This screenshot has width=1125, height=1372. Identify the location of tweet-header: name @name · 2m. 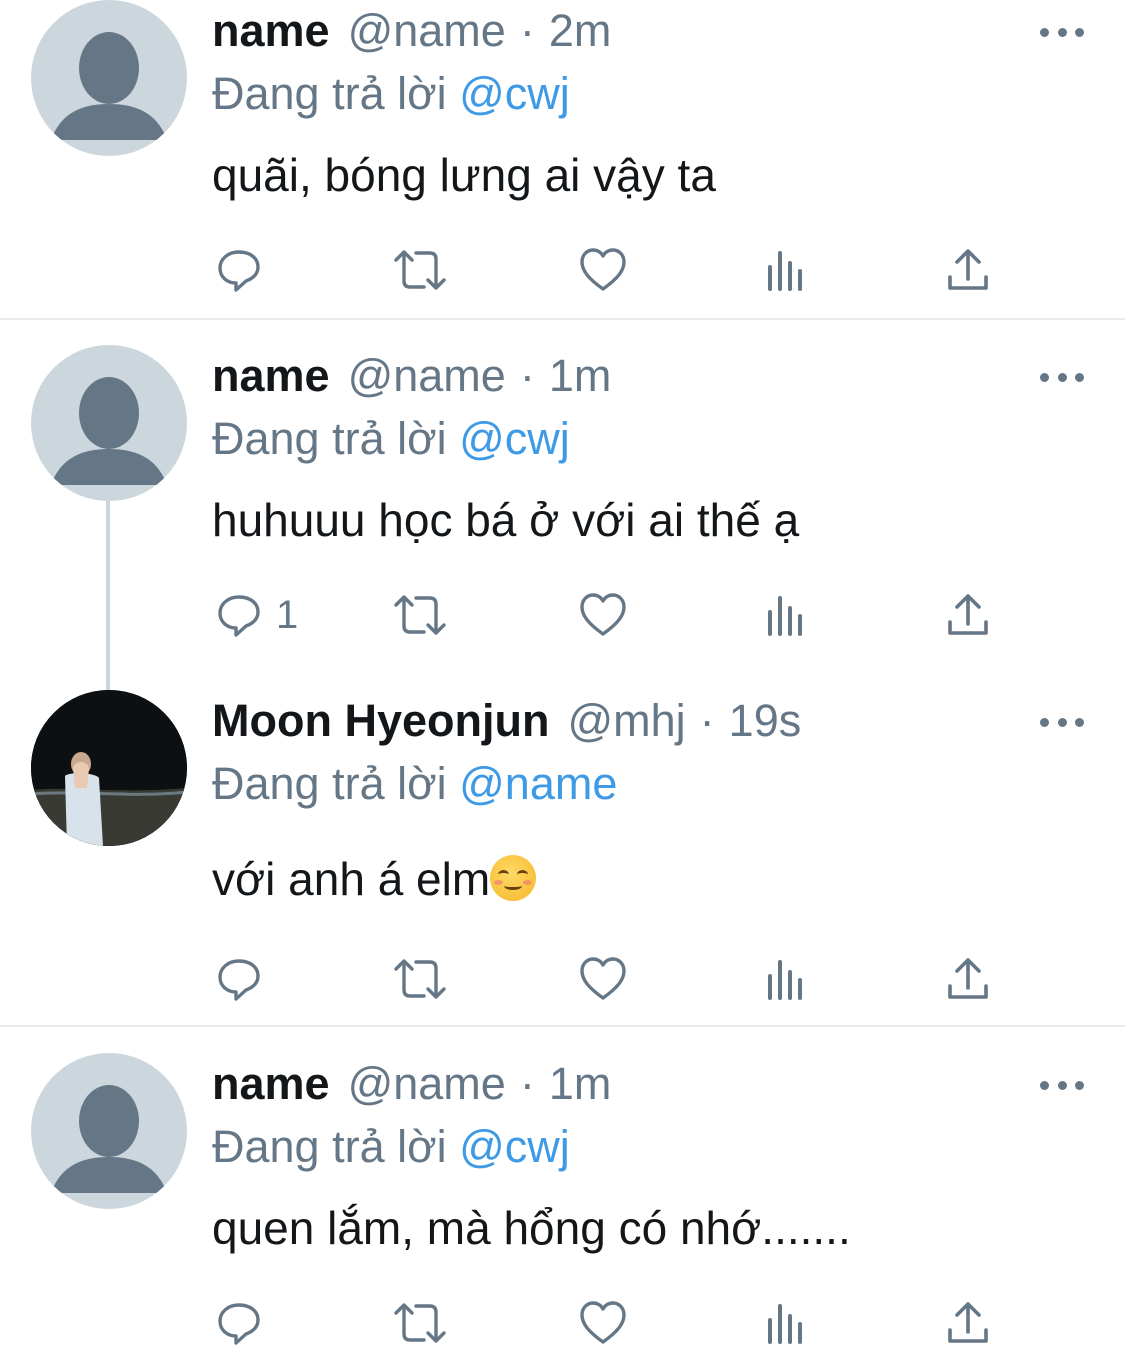
(411, 35).